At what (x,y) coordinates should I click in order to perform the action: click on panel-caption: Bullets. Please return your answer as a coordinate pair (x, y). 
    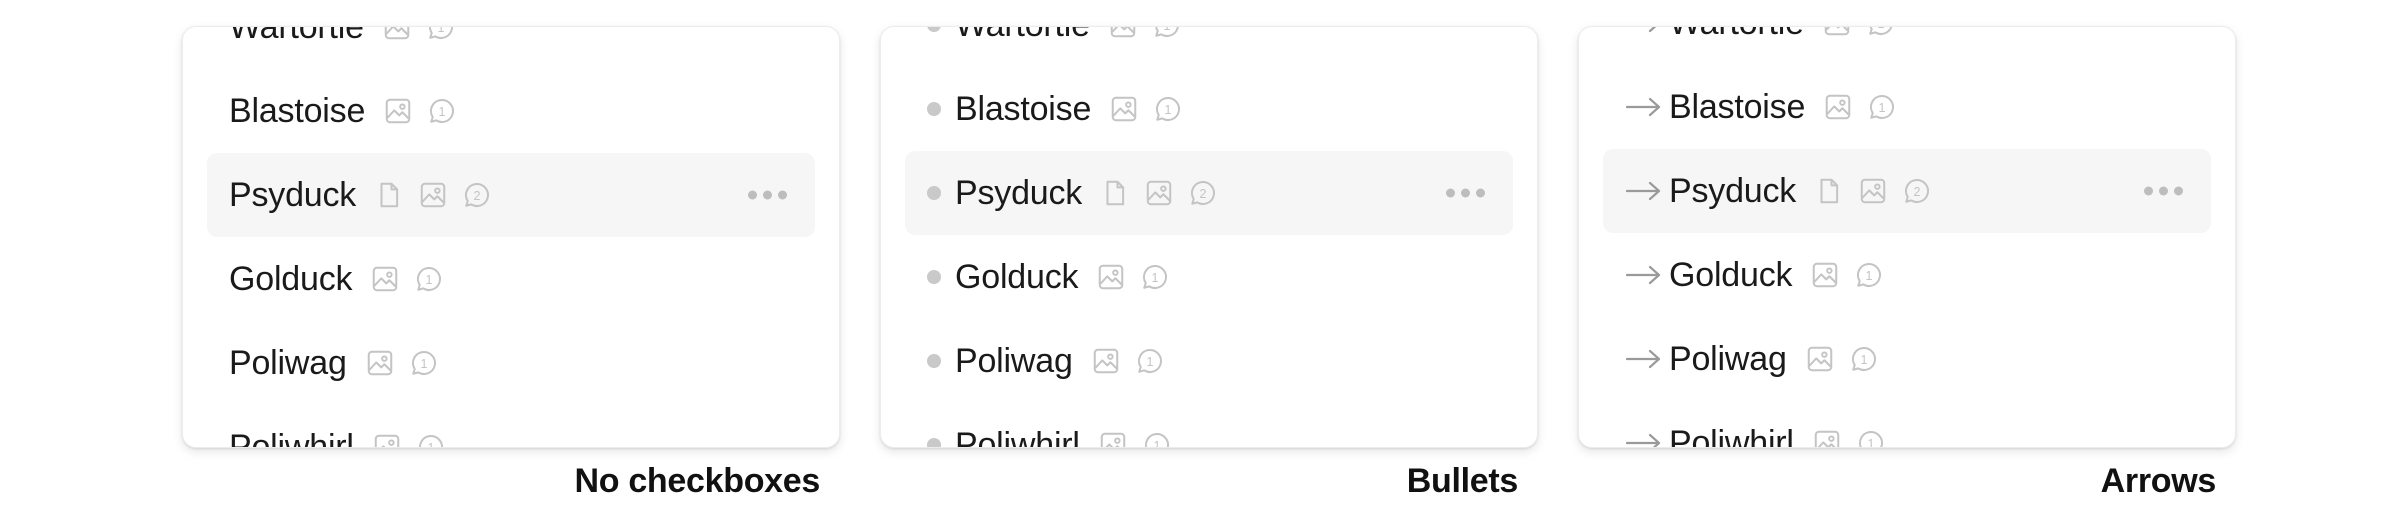
    Looking at the image, I should click on (1462, 481).